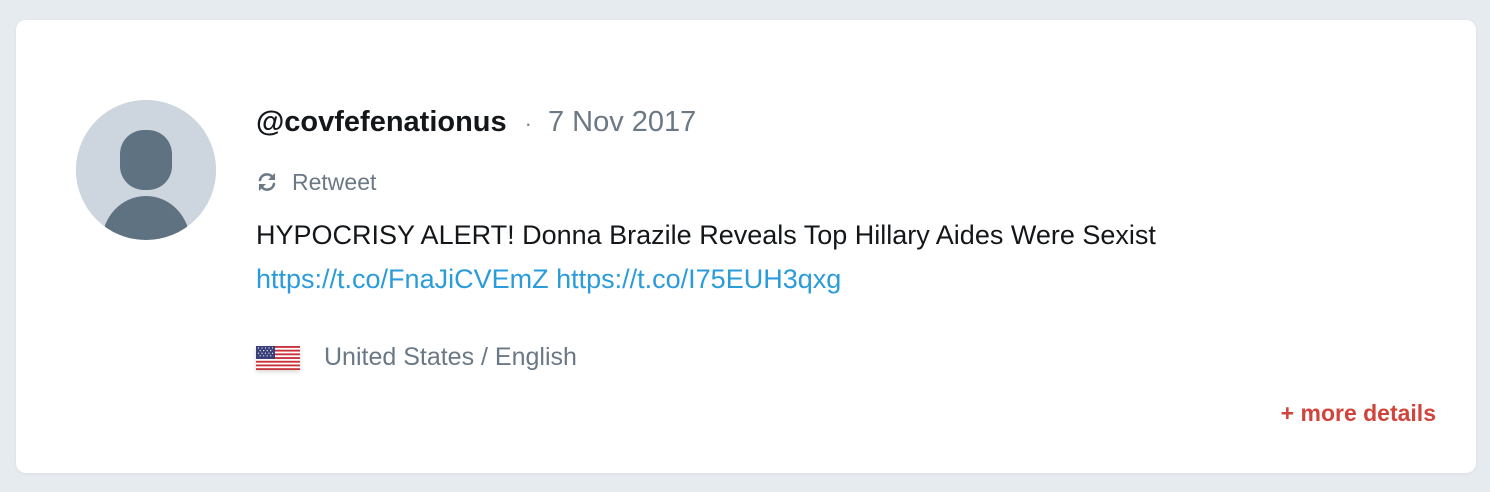 This screenshot has width=1490, height=492. Describe the element at coordinates (622, 122) in the screenshot. I see `tweet-date: 7 Nov 2017` at that location.